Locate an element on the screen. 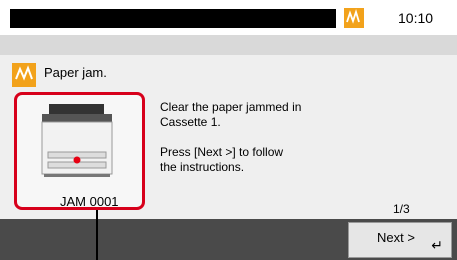 Image resolution: width=457 pixels, height=260 pixels. next-button: Next > ↵ is located at coordinates (400, 240).